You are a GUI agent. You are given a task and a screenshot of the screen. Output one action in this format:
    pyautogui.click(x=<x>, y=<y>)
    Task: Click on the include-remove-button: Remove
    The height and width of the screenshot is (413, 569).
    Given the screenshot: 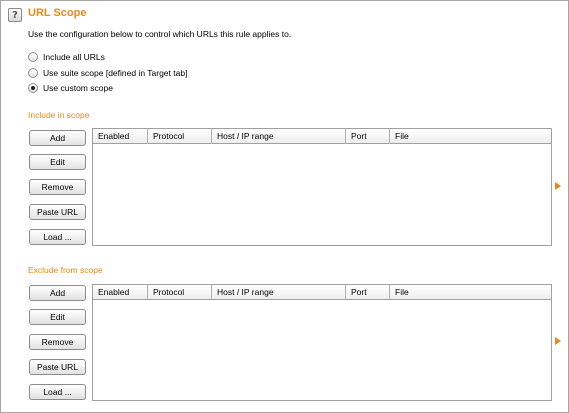 What is the action you would take?
    pyautogui.click(x=57, y=187)
    